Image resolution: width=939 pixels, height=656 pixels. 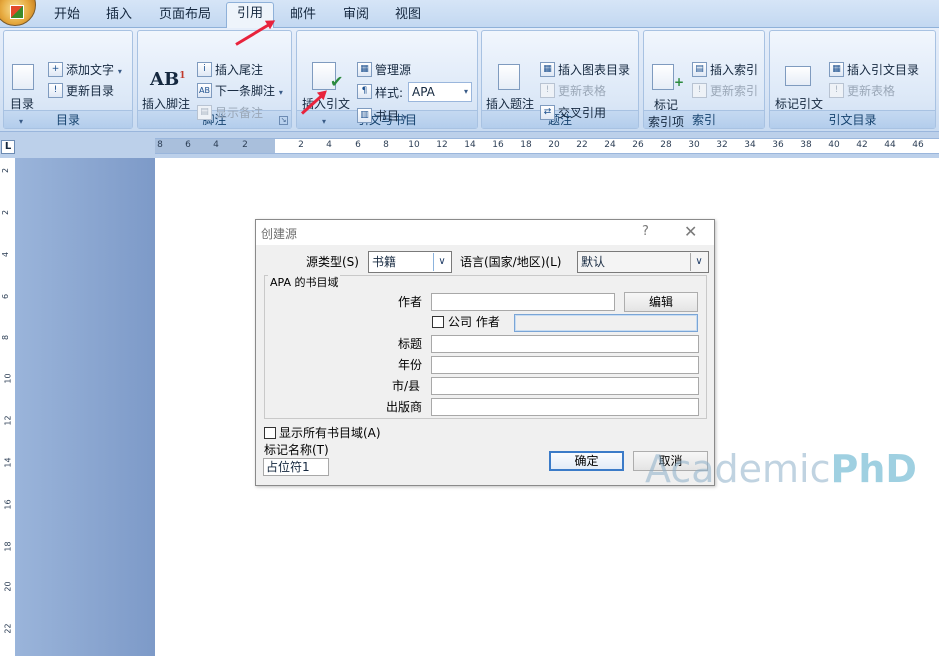 What do you see at coordinates (410, 344) in the screenshot?
I see `title-label: 标题` at bounding box center [410, 344].